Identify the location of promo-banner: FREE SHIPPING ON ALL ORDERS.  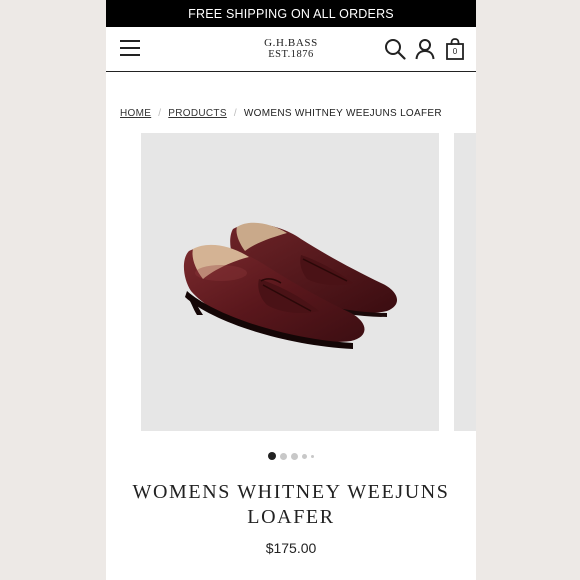
(291, 13).